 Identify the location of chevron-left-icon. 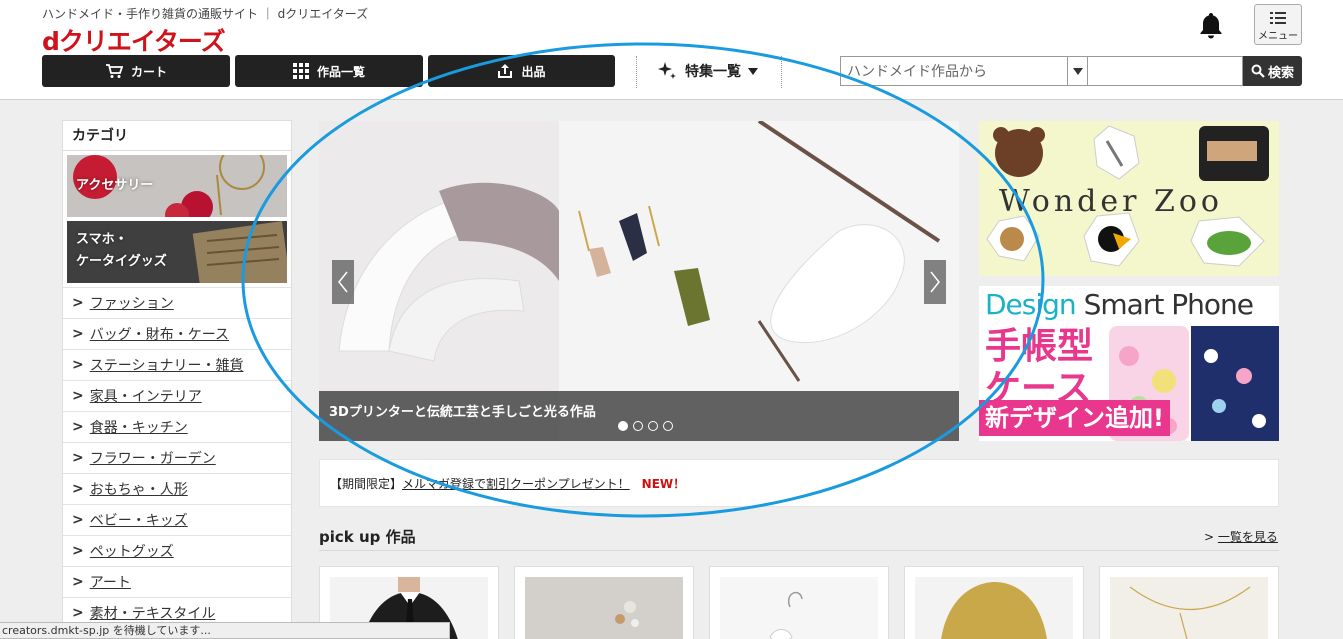
(343, 282).